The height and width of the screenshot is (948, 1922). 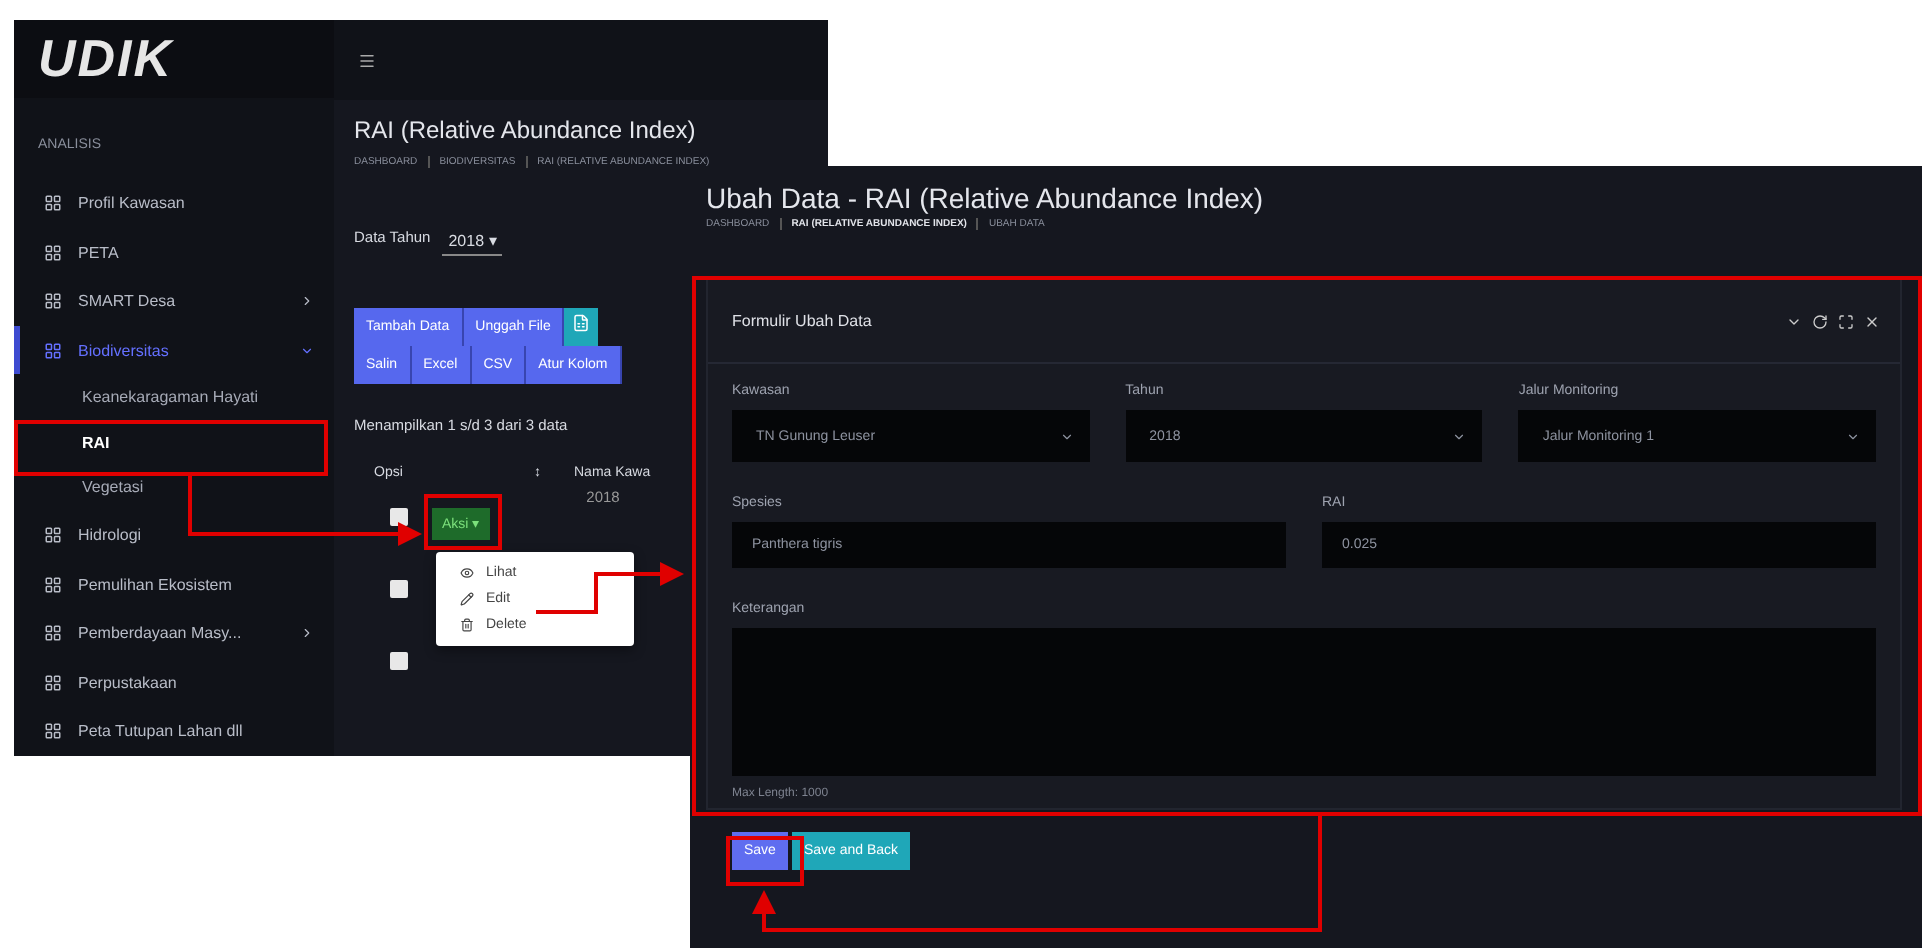 I want to click on sidebar-item: Biodiversitas, so click(x=174, y=350).